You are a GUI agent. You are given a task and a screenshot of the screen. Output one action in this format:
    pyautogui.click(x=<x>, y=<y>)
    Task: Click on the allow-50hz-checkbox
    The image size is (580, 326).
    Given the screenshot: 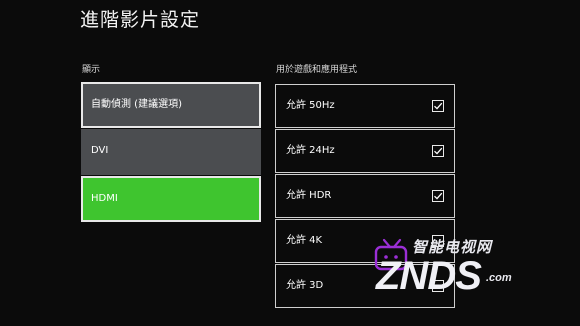 What is the action you would take?
    pyautogui.click(x=438, y=106)
    